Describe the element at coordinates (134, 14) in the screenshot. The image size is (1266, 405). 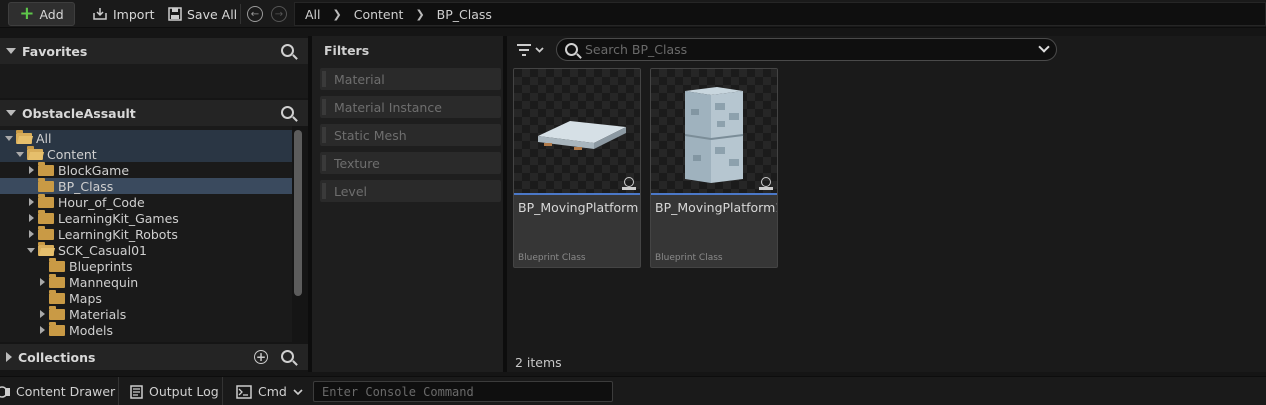
I see `import-button-label: Import` at that location.